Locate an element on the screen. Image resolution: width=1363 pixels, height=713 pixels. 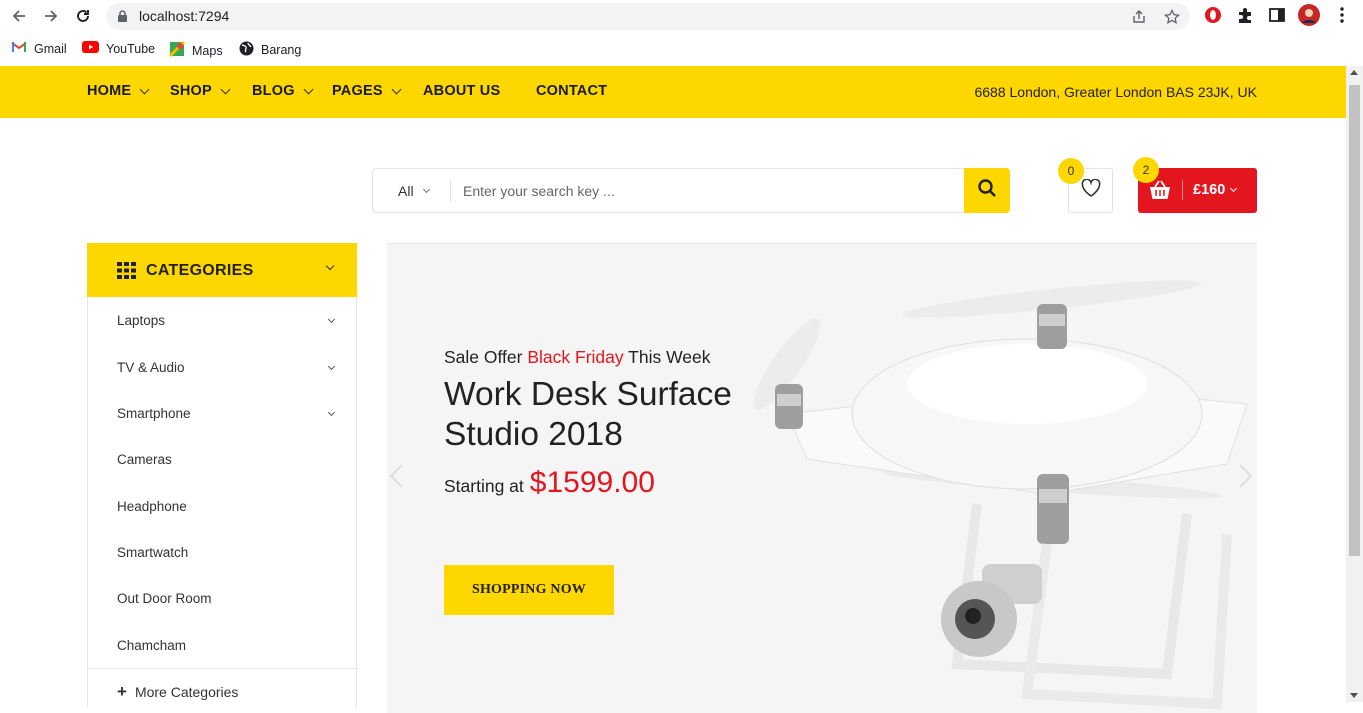
bookmarks-bar: Gmail YouTube Maps Barang is located at coordinates (681, 49).